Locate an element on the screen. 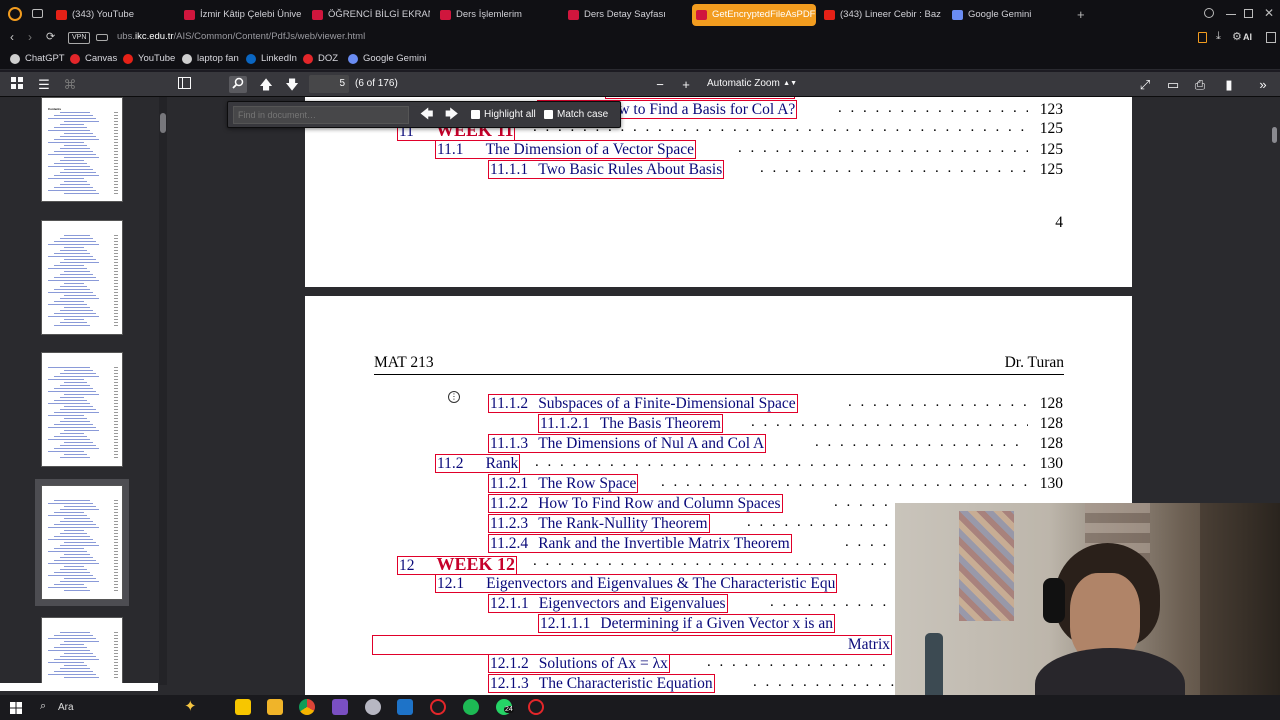  toc-link-box: 11.1.2.1 The Basis Theorem is located at coordinates (630, 423).